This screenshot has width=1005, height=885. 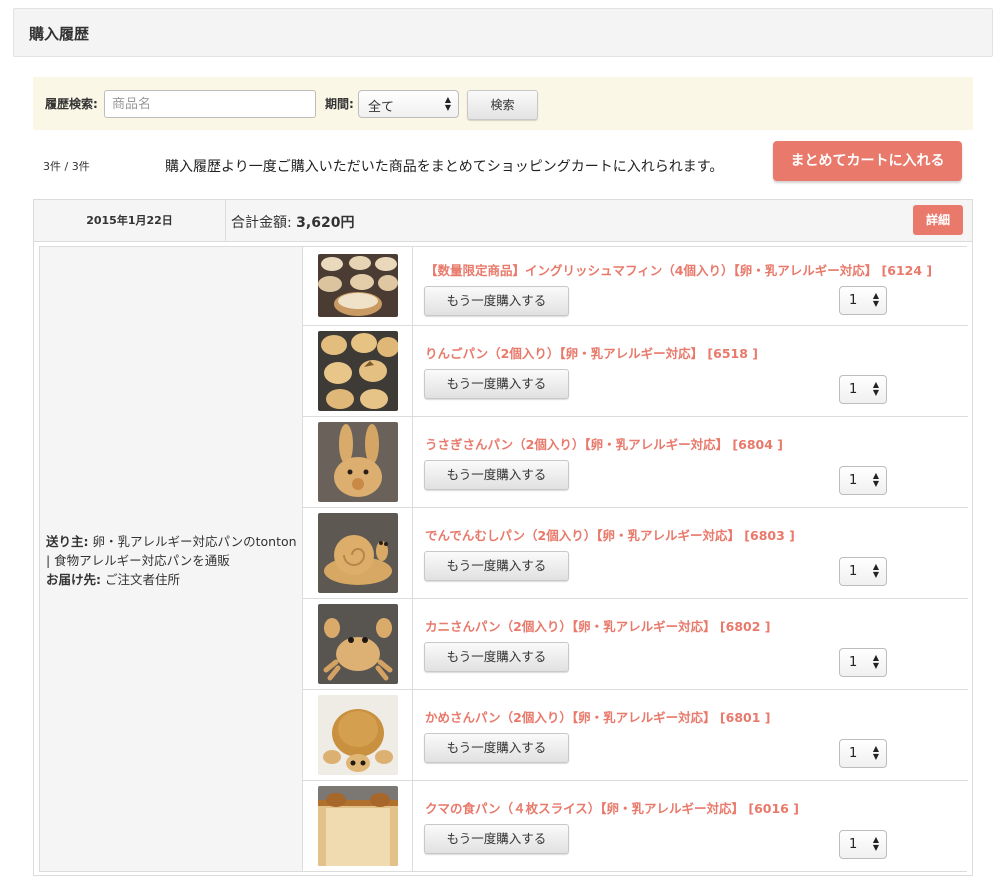 What do you see at coordinates (358, 285) in the screenshot?
I see `english-muffin-photo` at bounding box center [358, 285].